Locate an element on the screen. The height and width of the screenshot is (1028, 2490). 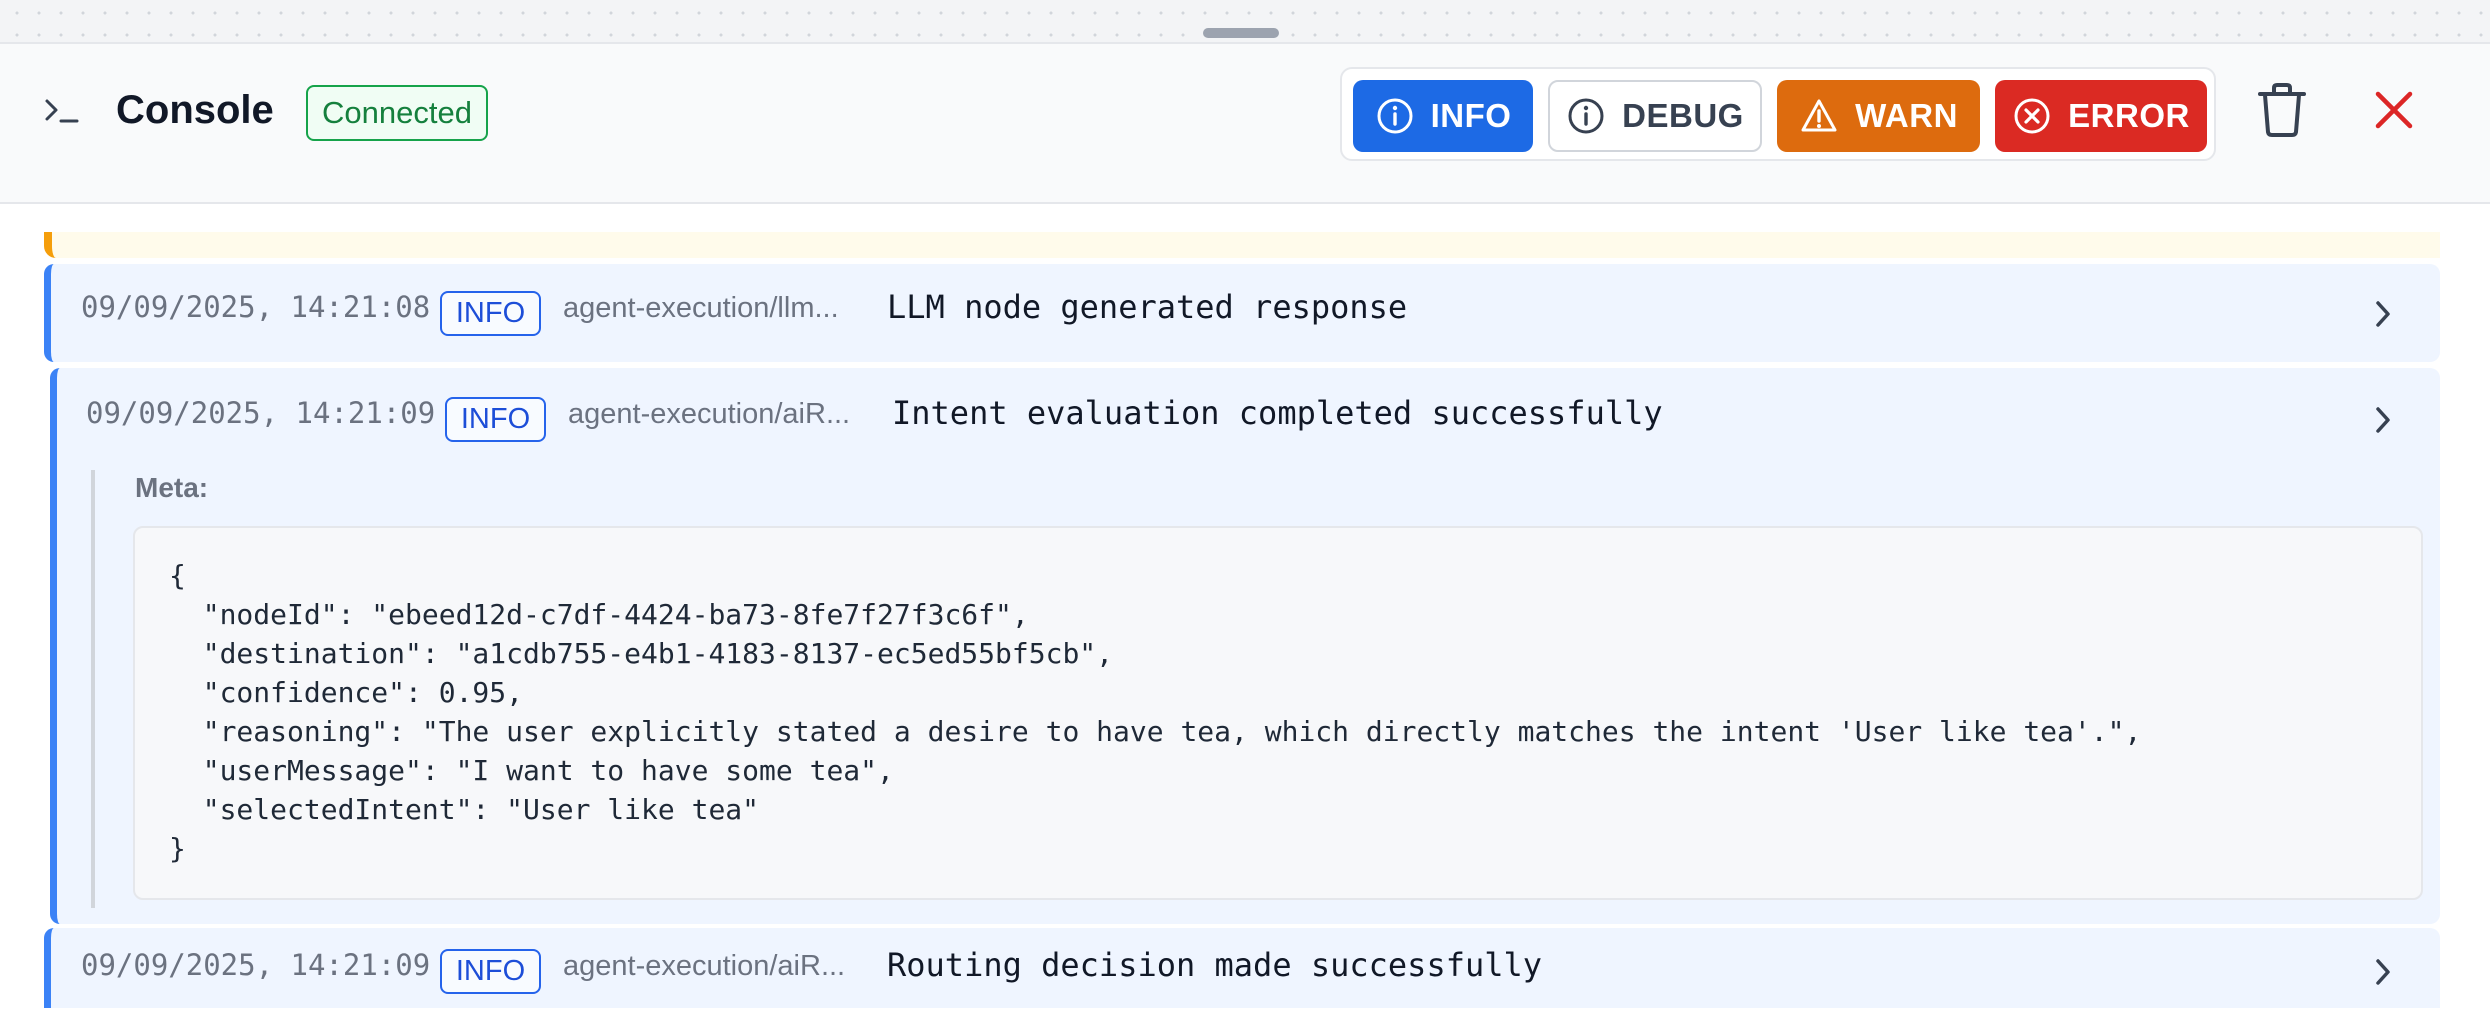
close-icon is located at coordinates (2394, 110).